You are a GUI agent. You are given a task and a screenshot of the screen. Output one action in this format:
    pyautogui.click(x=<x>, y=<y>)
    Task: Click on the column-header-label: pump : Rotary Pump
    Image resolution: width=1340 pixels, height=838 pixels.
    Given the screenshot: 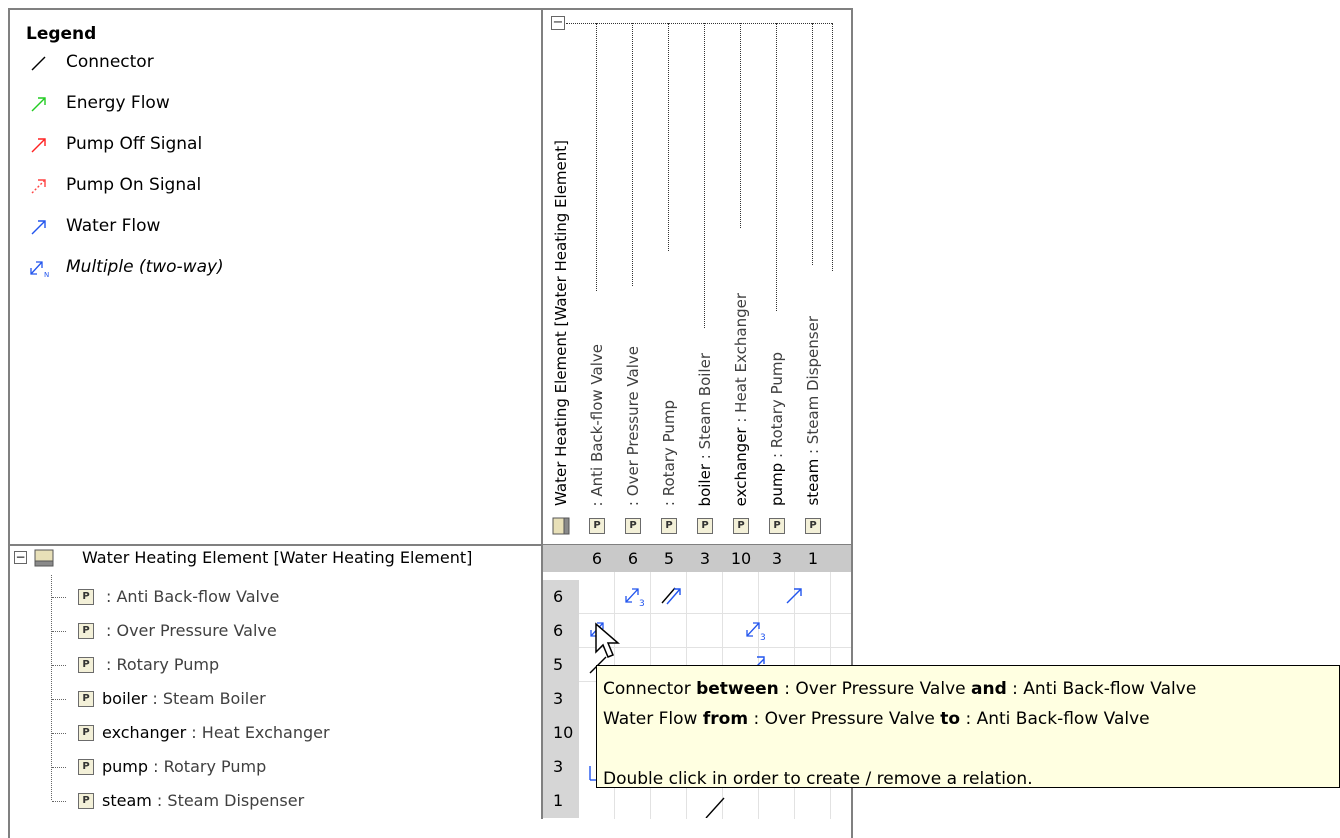 What is the action you would take?
    pyautogui.click(x=777, y=429)
    